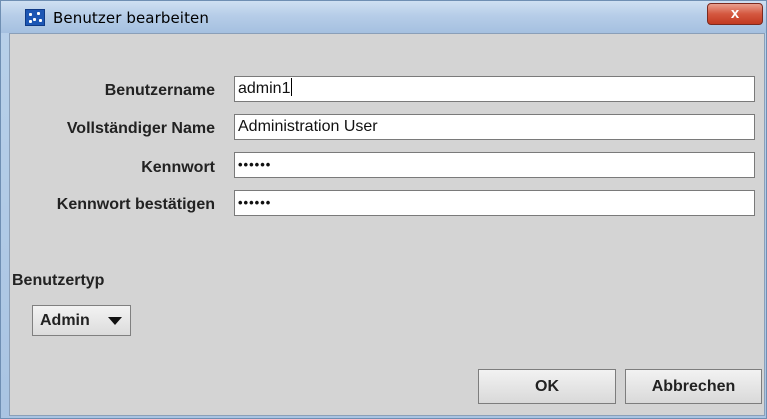 The image size is (767, 419). I want to click on window-title: Benutzer bearbeiten, so click(131, 18).